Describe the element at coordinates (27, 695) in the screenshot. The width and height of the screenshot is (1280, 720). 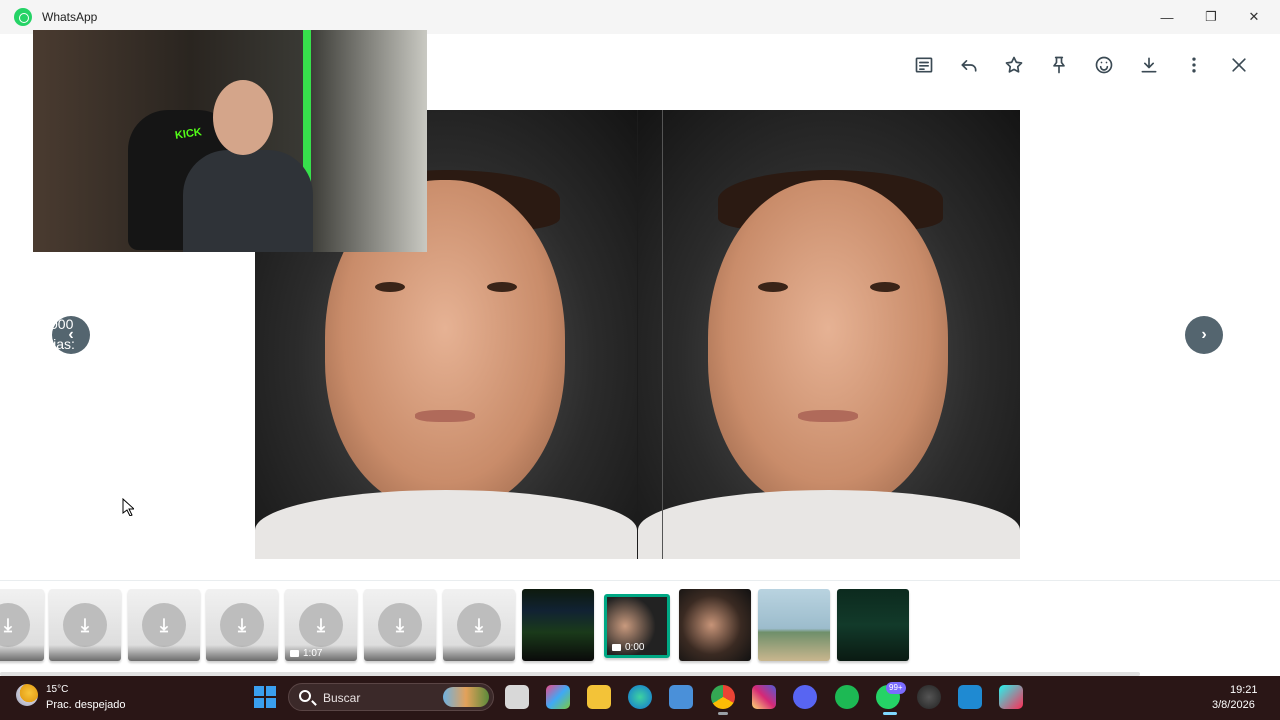
I see `weather-icon` at that location.